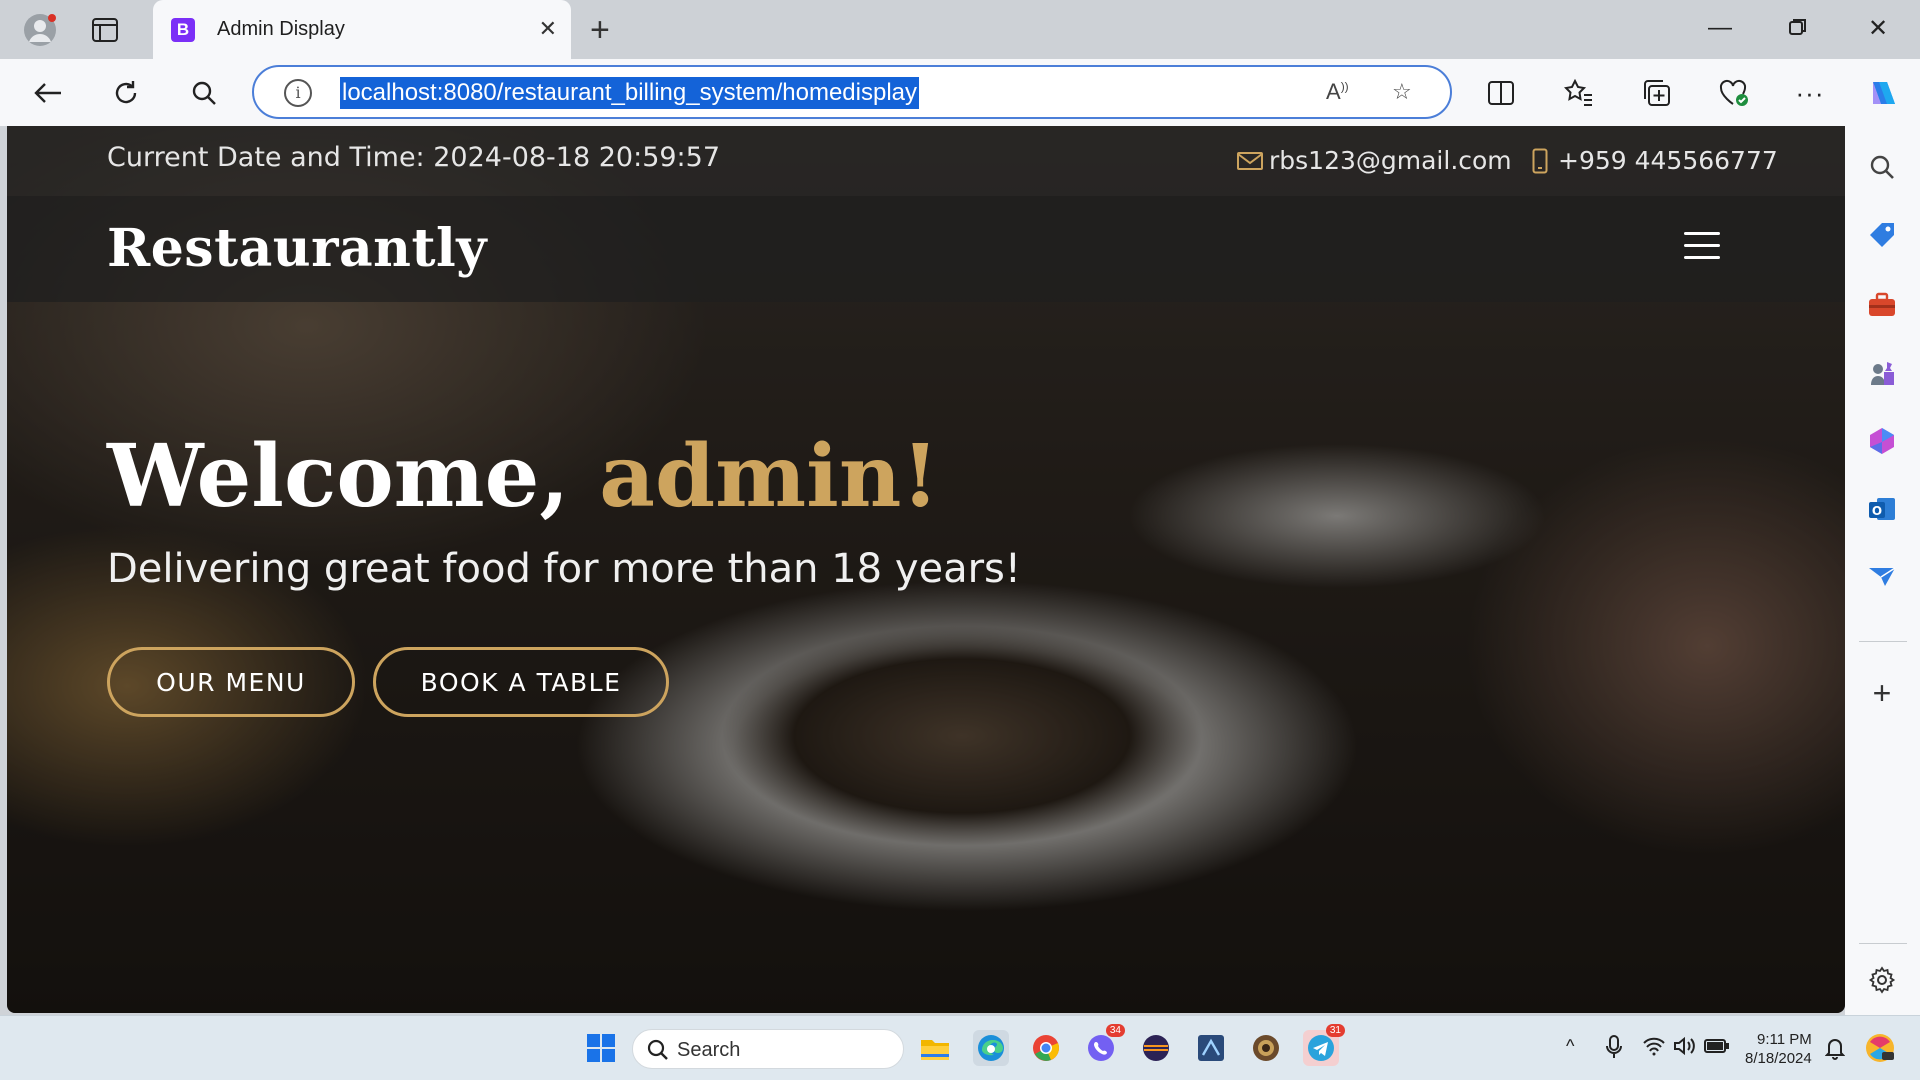 This screenshot has height=1080, width=1920. I want to click on telegram-notification-badge: 31, so click(1335, 1030).